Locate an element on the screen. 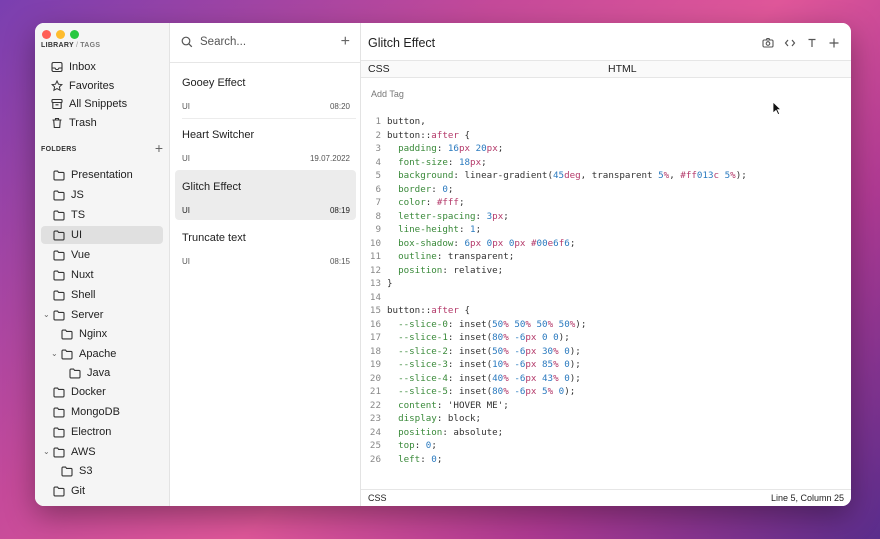  library-tab: LIBRARY is located at coordinates (57, 45).